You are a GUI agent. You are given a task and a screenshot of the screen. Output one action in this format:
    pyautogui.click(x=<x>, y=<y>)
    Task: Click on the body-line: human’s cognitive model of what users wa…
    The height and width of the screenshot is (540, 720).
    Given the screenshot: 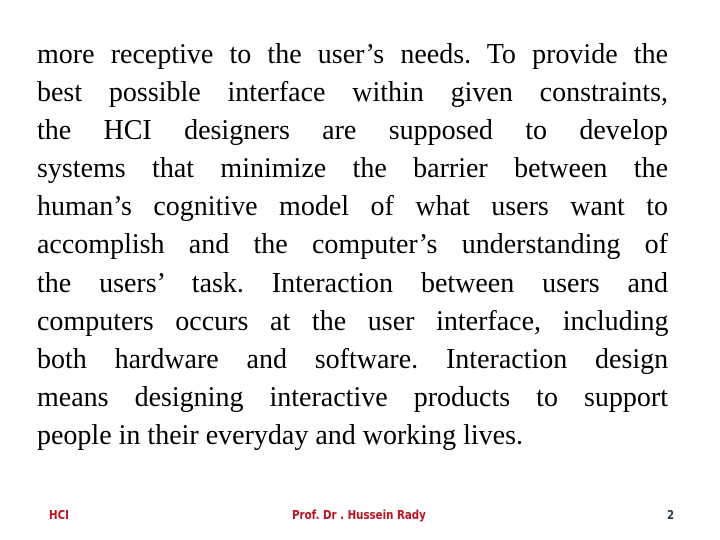 What is the action you would take?
    pyautogui.click(x=352, y=207)
    